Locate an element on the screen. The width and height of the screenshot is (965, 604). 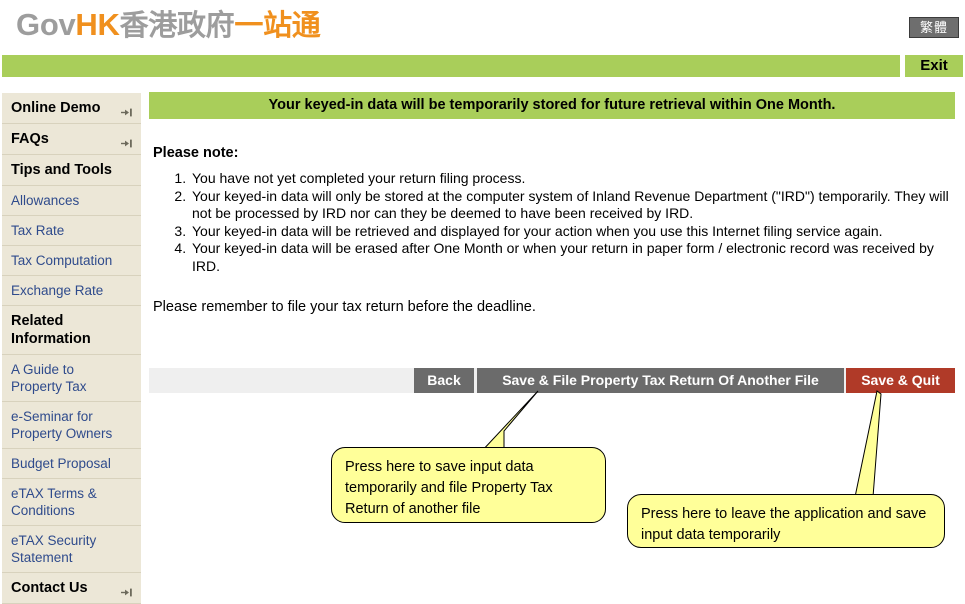
sidebar-item-a-guide-to-property-tax: A Guide to Property Tax is located at coordinates (71, 378).